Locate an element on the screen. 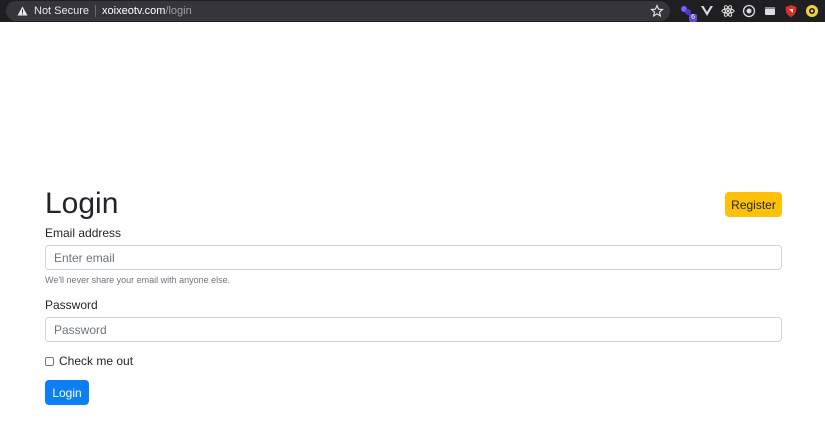 The width and height of the screenshot is (825, 424). target-icon is located at coordinates (749, 11).